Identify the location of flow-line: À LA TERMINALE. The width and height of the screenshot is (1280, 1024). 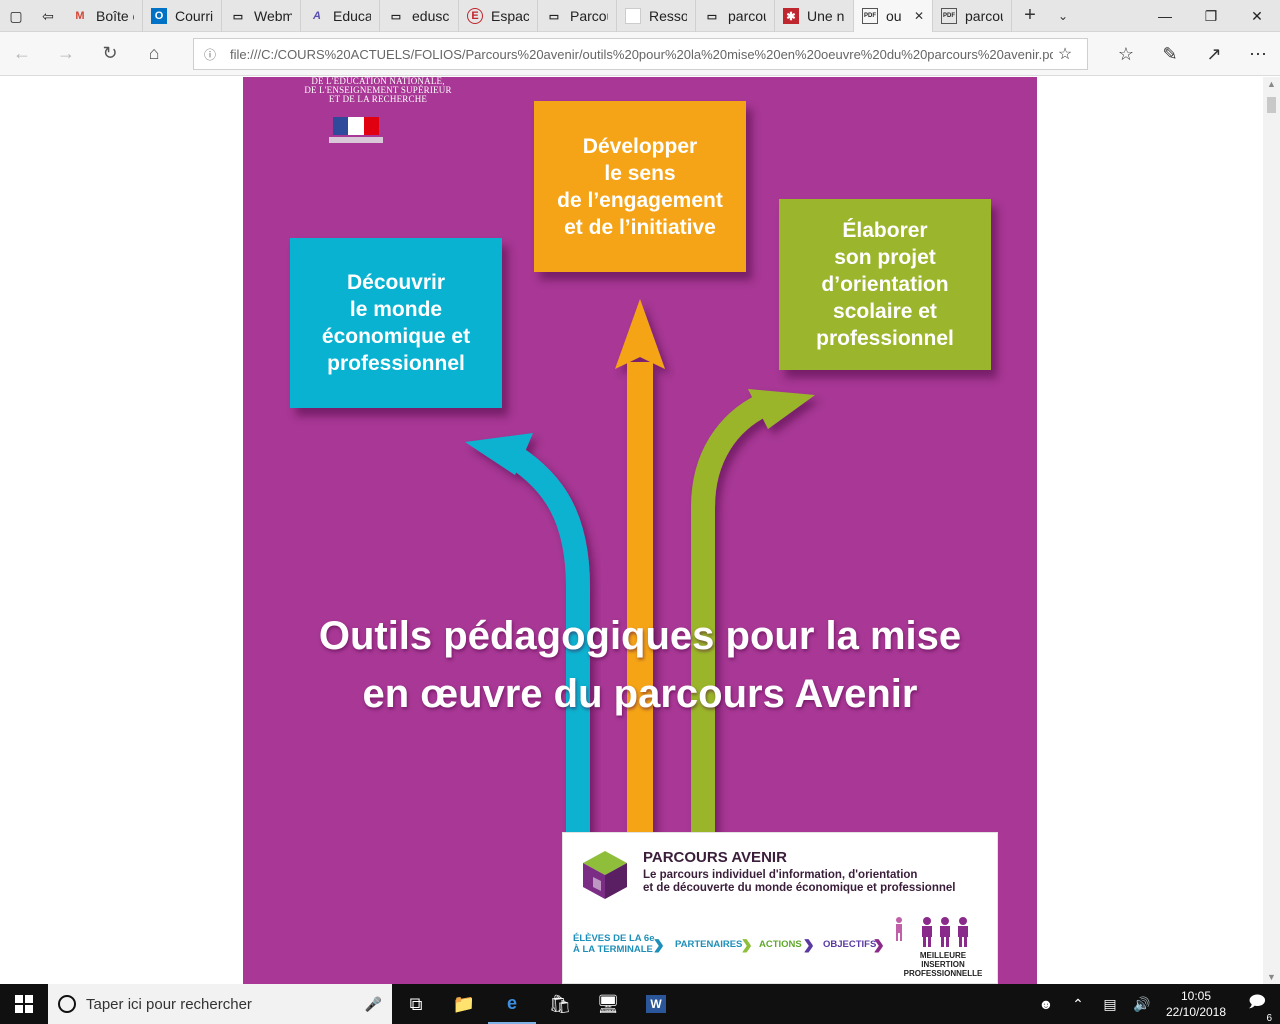
(613, 949).